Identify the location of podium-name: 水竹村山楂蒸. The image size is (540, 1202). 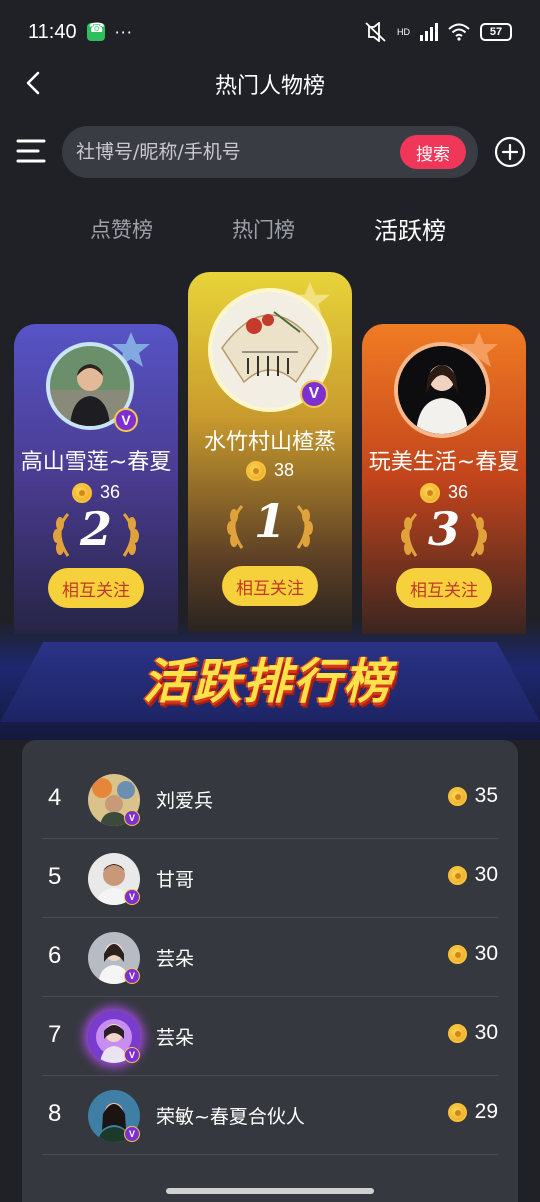
(269, 442).